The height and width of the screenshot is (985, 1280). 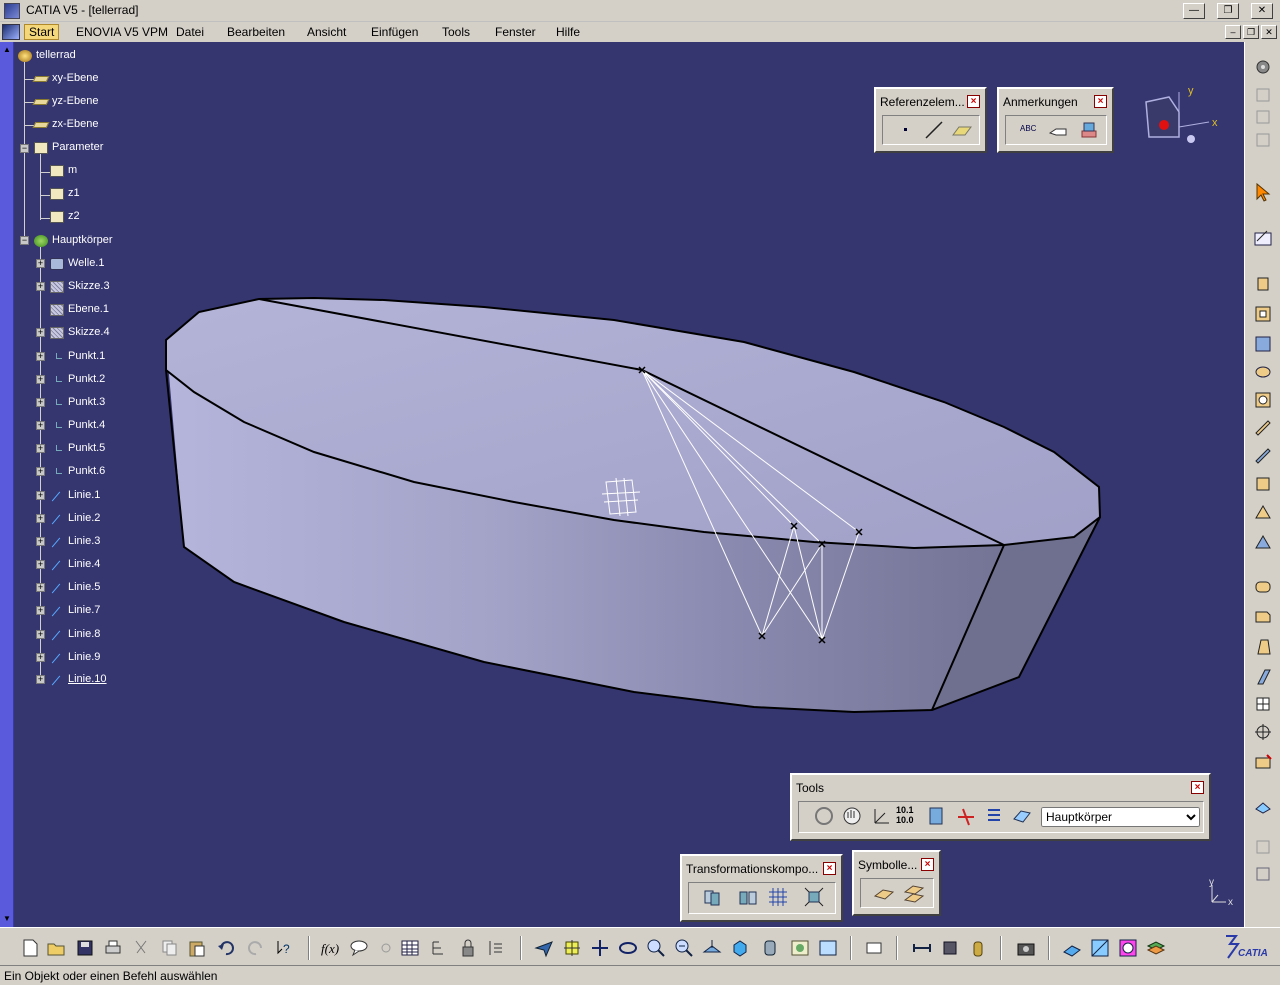 I want to click on pocket-icon, so click(x=1263, y=314).